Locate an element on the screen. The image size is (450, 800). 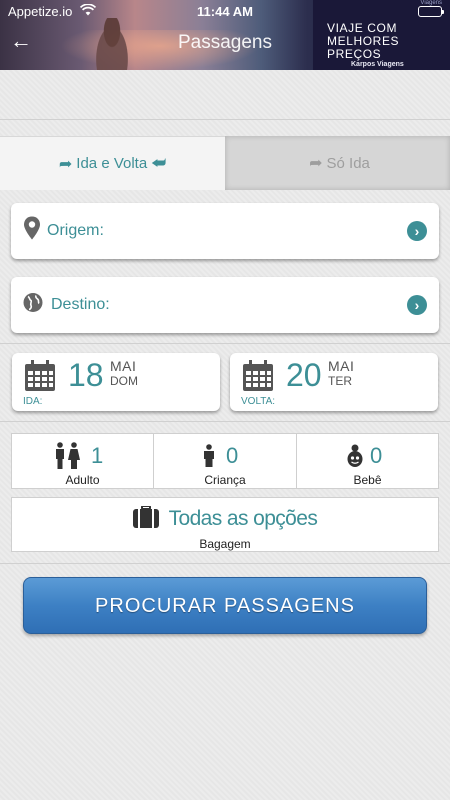
battery-icon is located at coordinates (431, 11).